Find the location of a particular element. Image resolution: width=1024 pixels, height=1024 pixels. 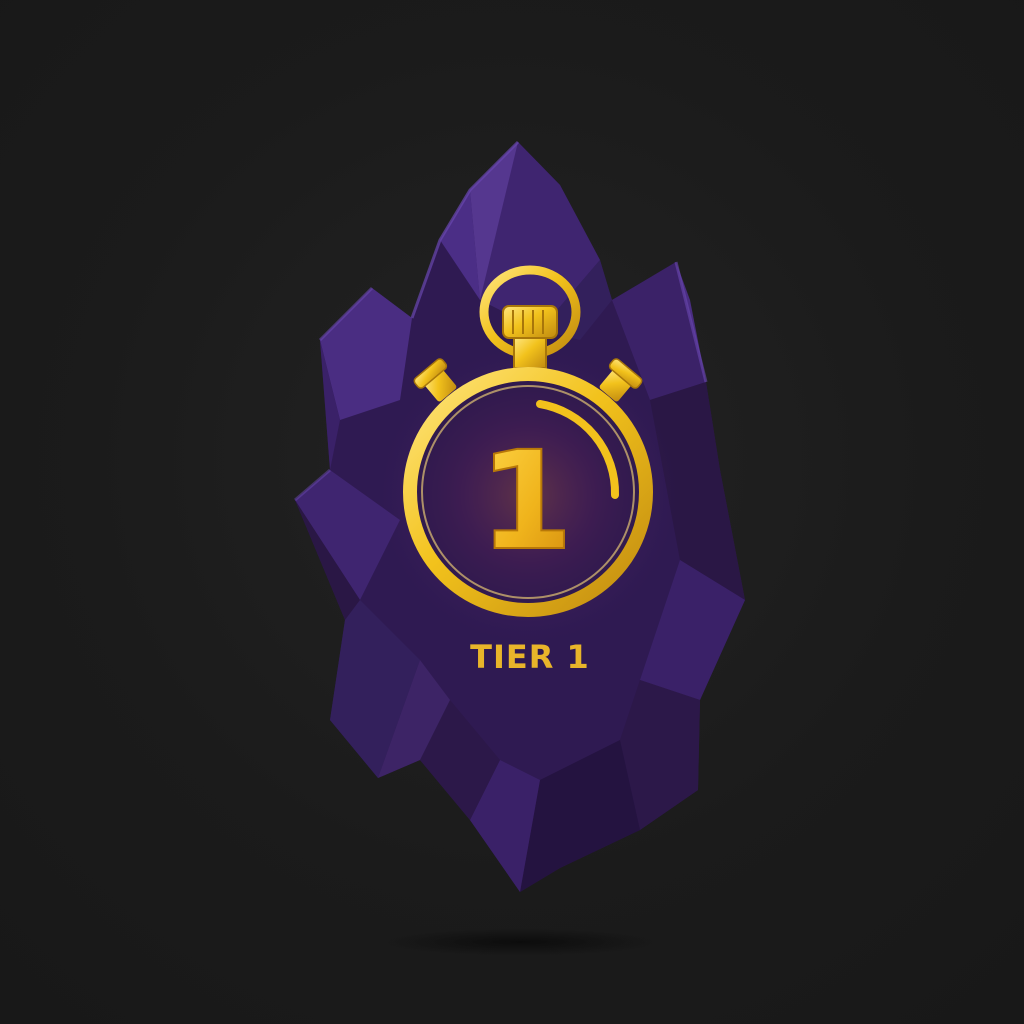

tier-number: 1 is located at coordinates (526, 502).